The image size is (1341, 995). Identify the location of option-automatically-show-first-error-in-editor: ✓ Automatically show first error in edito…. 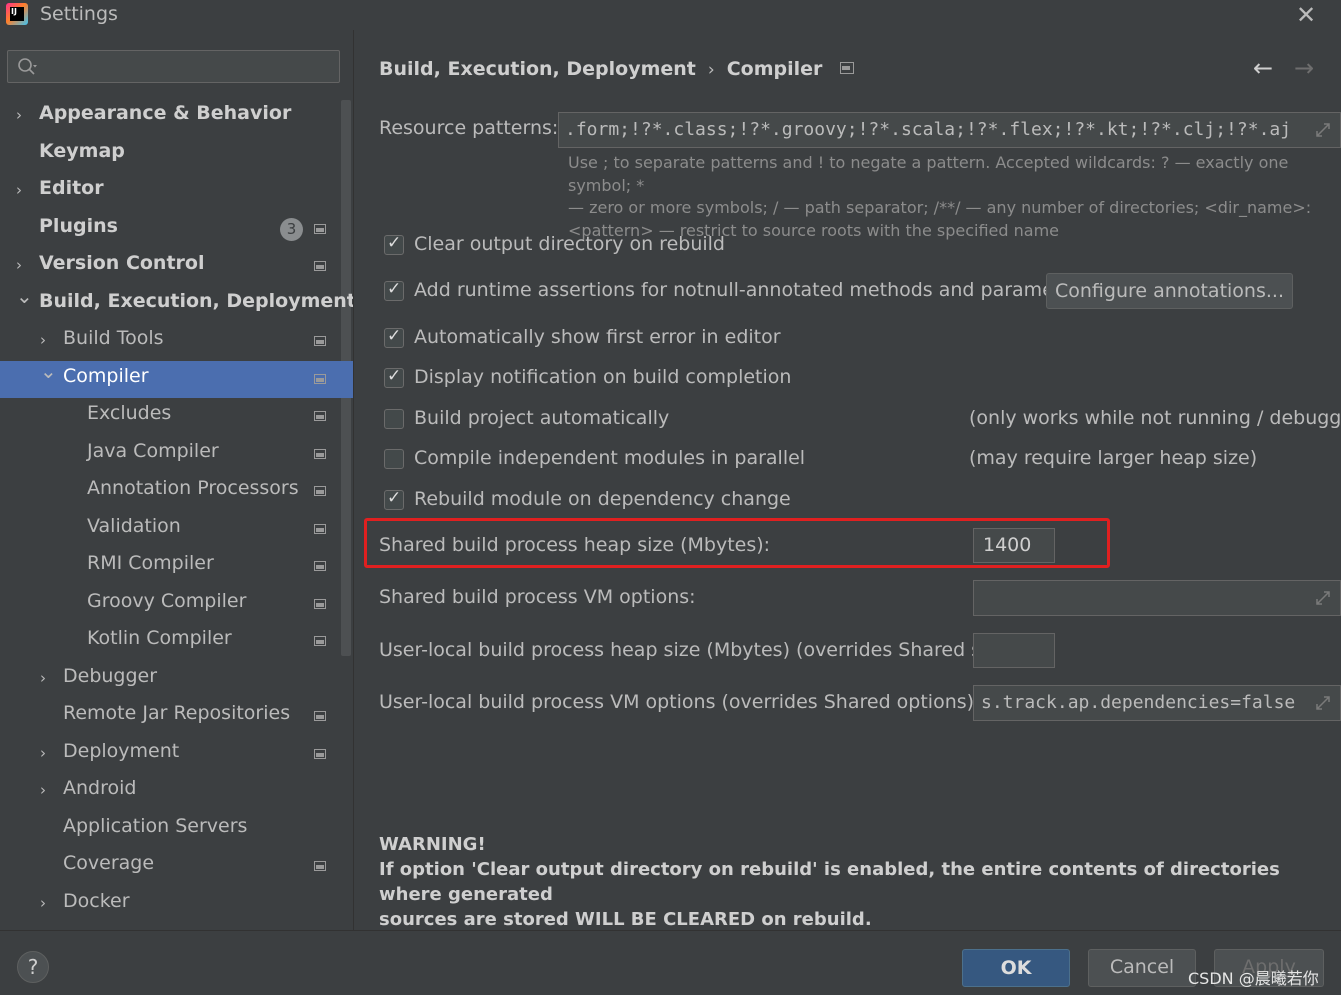
(854, 341).